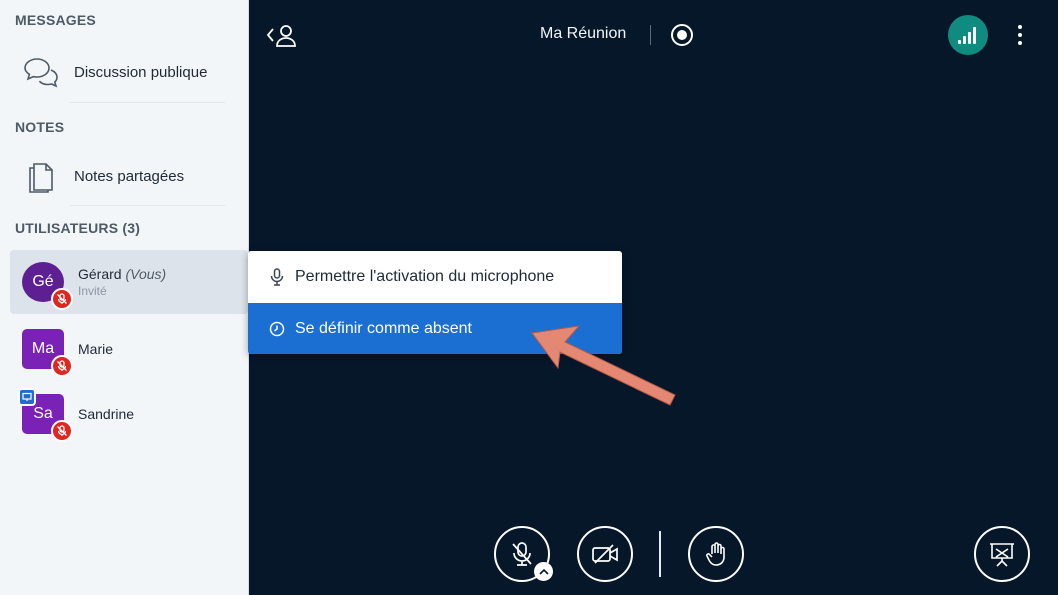 The width and height of the screenshot is (1058, 595). Describe the element at coordinates (27, 397) in the screenshot. I see `presenter-icon` at that location.